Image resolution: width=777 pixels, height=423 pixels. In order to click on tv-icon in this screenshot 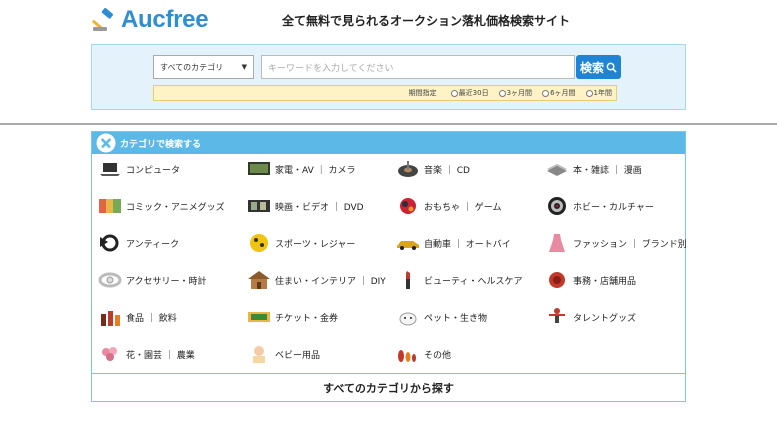, I will do `click(259, 168)`.